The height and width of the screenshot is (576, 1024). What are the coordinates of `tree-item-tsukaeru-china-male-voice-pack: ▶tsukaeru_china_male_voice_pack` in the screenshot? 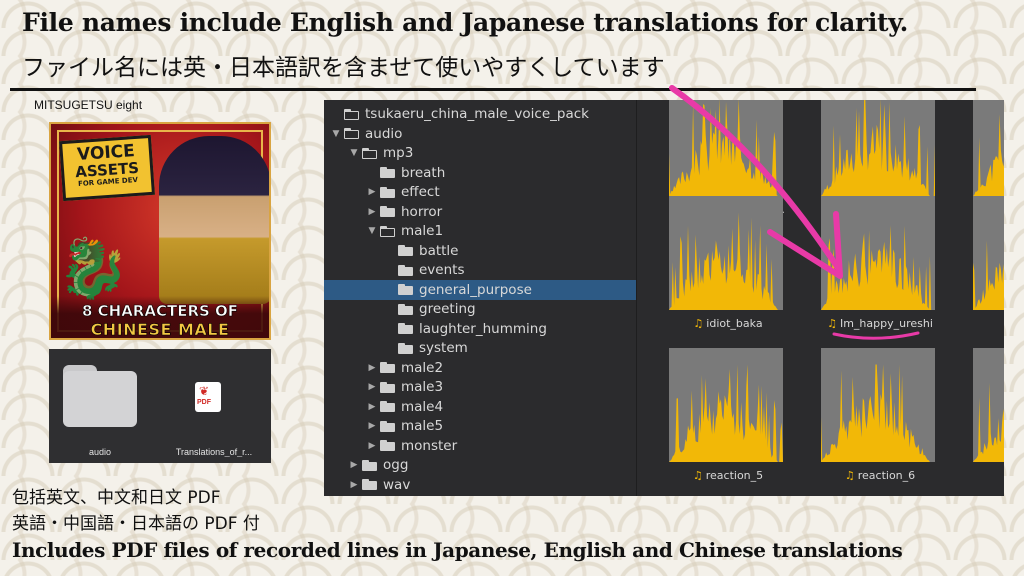 It's located at (480, 114).